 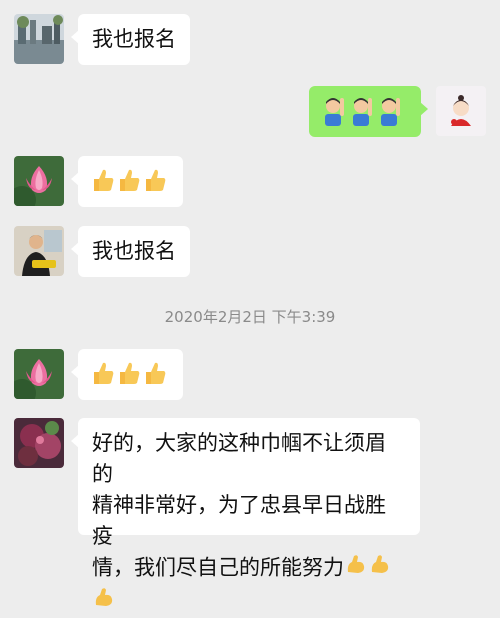 I want to click on message-text-line-wrap: 情，我们尽自己的所能努力, so click(x=249, y=568).